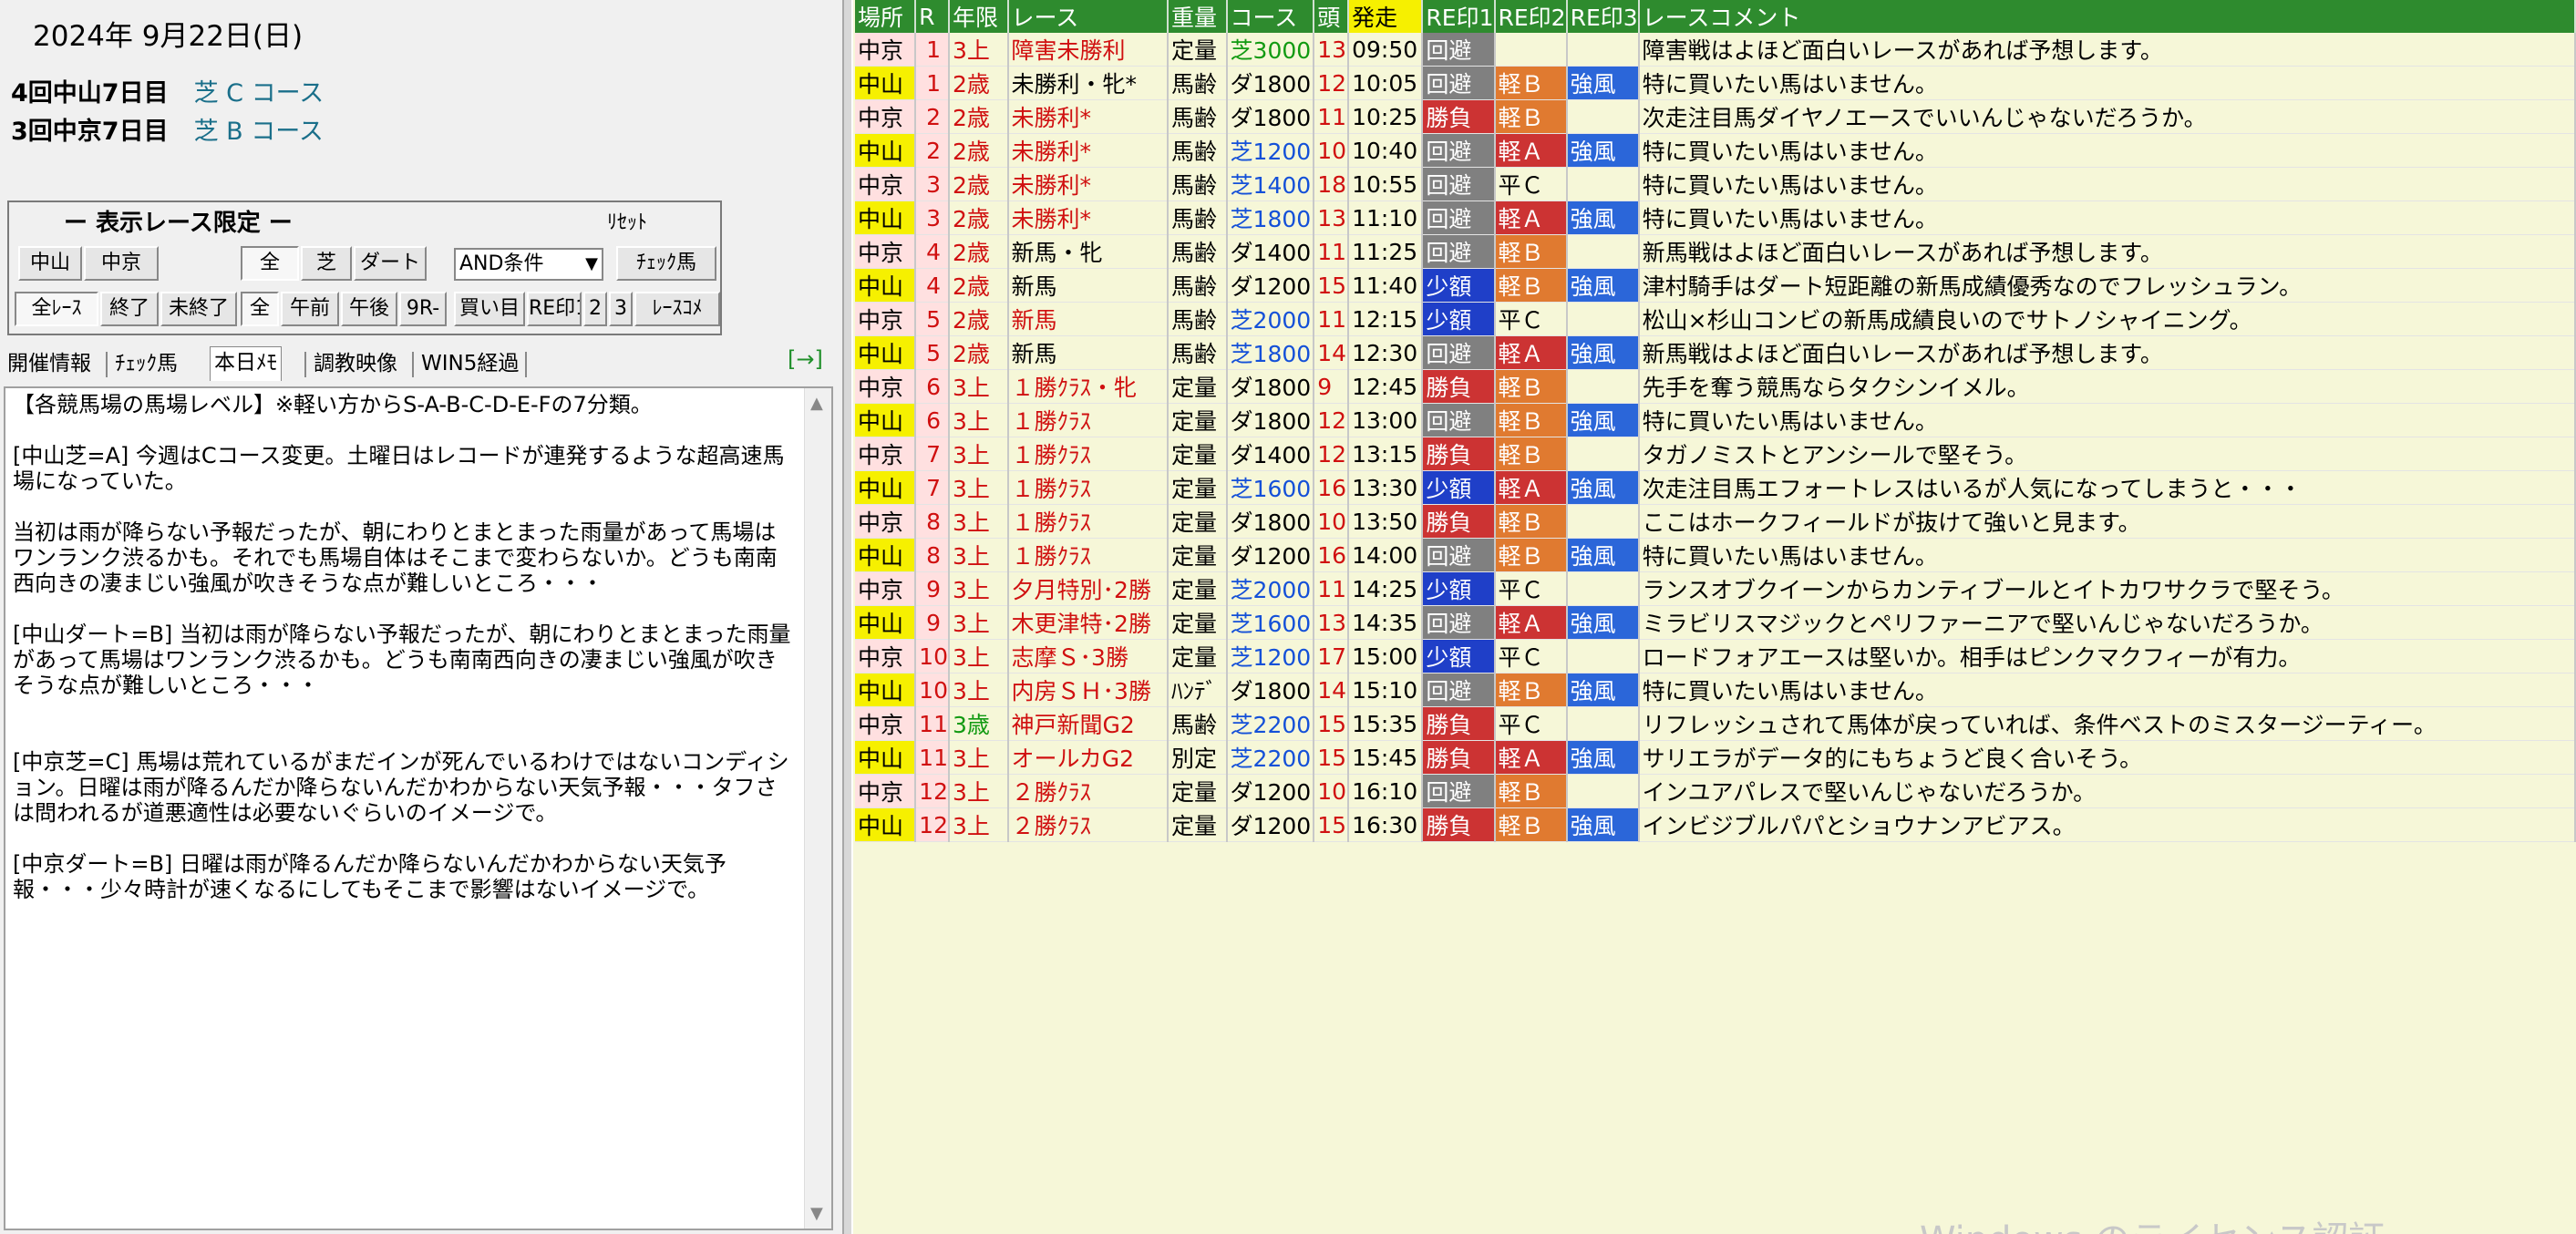 The image size is (2576, 1234). Describe the element at coordinates (1332, 16) in the screenshot. I see `column-header: 頭` at that location.